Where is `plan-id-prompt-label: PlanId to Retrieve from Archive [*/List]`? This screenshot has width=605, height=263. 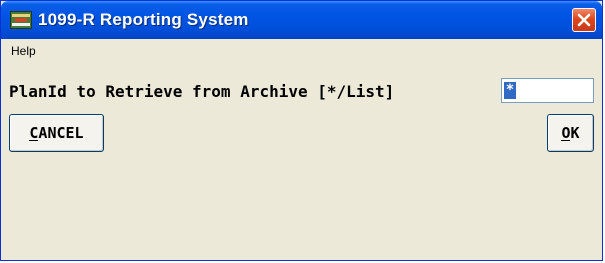
plan-id-prompt-label: PlanId to Retrieve from Archive [*/List] is located at coordinates (202, 91).